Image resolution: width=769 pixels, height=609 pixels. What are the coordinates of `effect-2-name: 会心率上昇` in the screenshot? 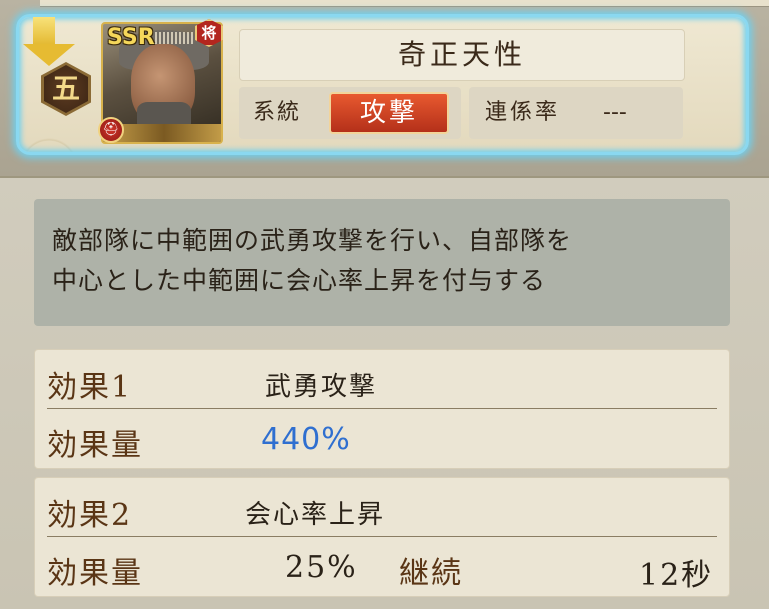 It's located at (315, 515).